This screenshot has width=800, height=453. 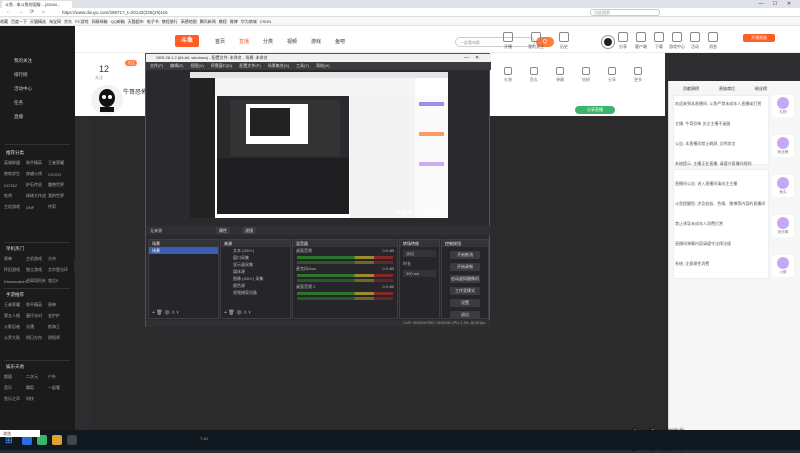 I want to click on obs-control-button: 开始录制, so click(x=465, y=267).